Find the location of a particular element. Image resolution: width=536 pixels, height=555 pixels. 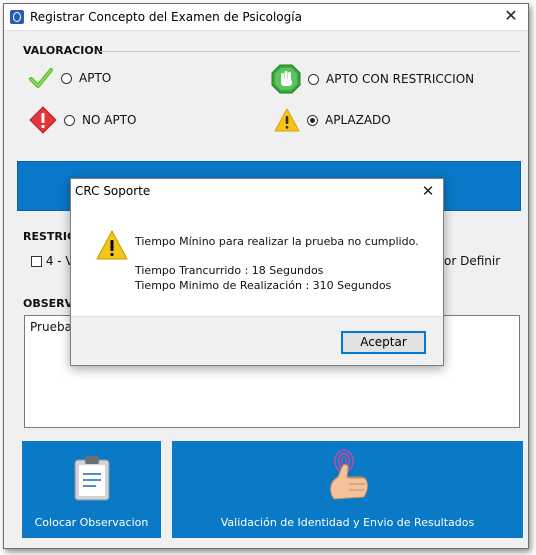

apto-con-restriccion-label: APTO CON RESTRICCION is located at coordinates (400, 79).